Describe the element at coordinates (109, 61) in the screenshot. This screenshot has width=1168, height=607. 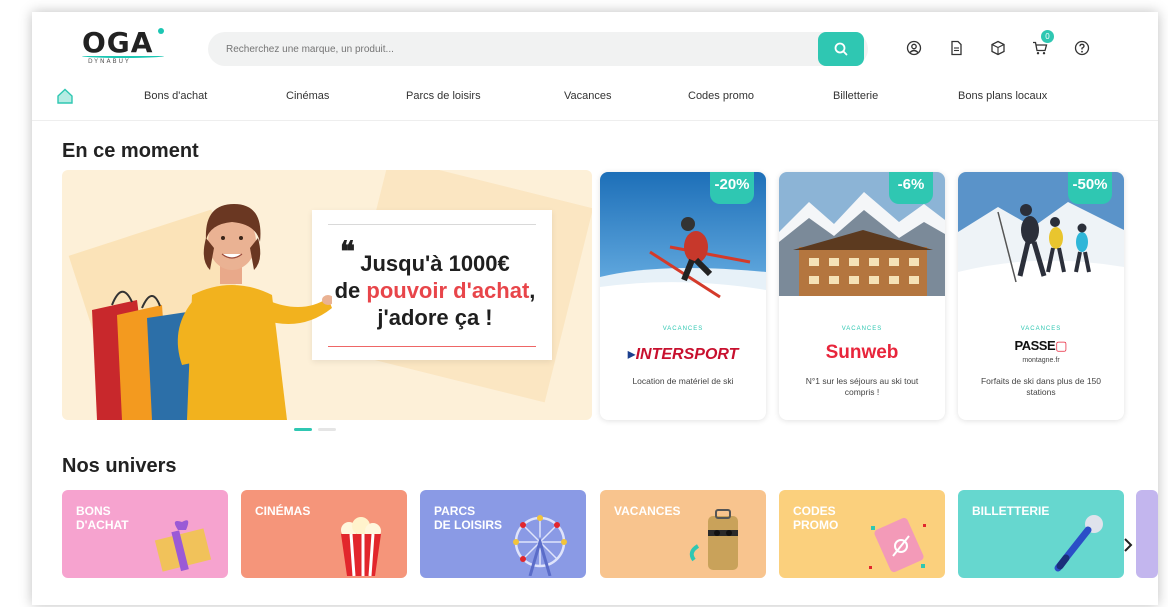
I see `logo-subtext: DYNABUY` at that location.